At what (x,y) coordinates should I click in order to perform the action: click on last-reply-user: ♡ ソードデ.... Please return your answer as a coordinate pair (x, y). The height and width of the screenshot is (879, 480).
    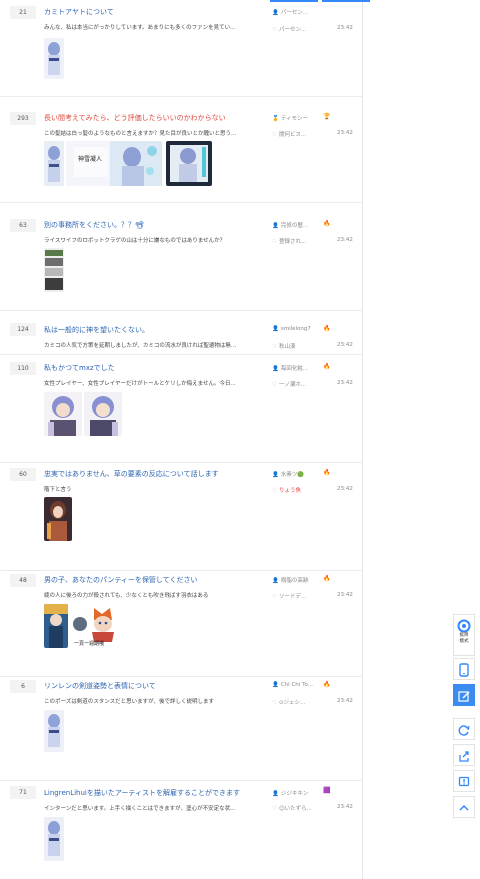
    Looking at the image, I should click on (289, 596).